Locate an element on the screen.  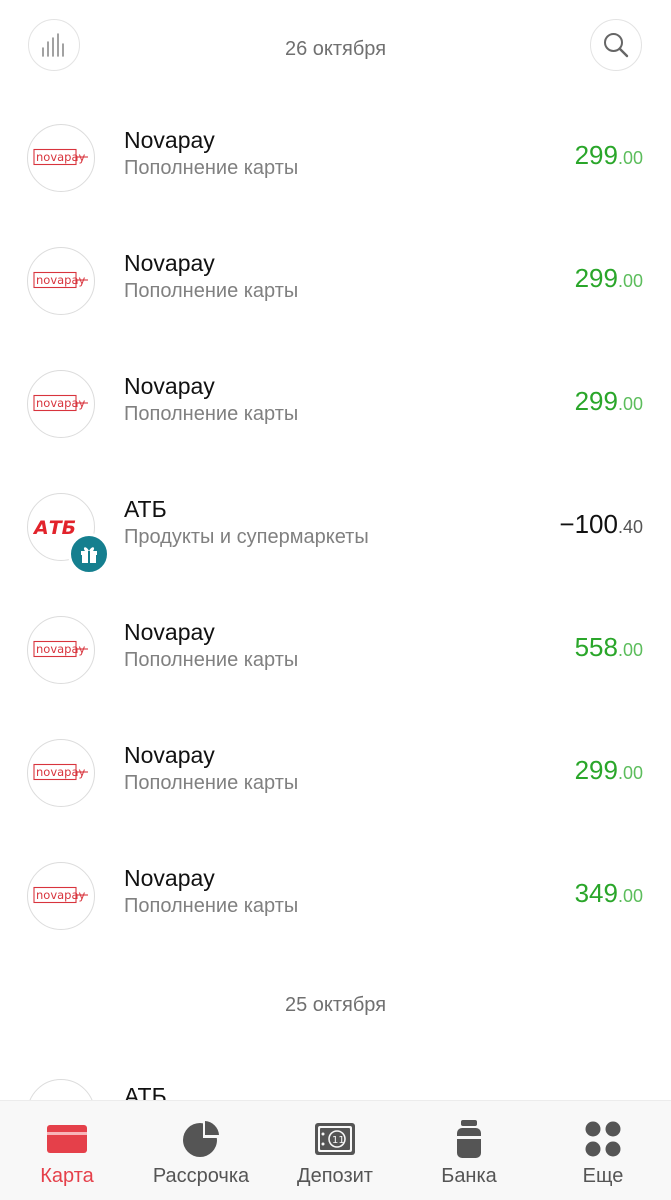
nav-item-deposit: 11 Депозит is located at coordinates (335, 1150).